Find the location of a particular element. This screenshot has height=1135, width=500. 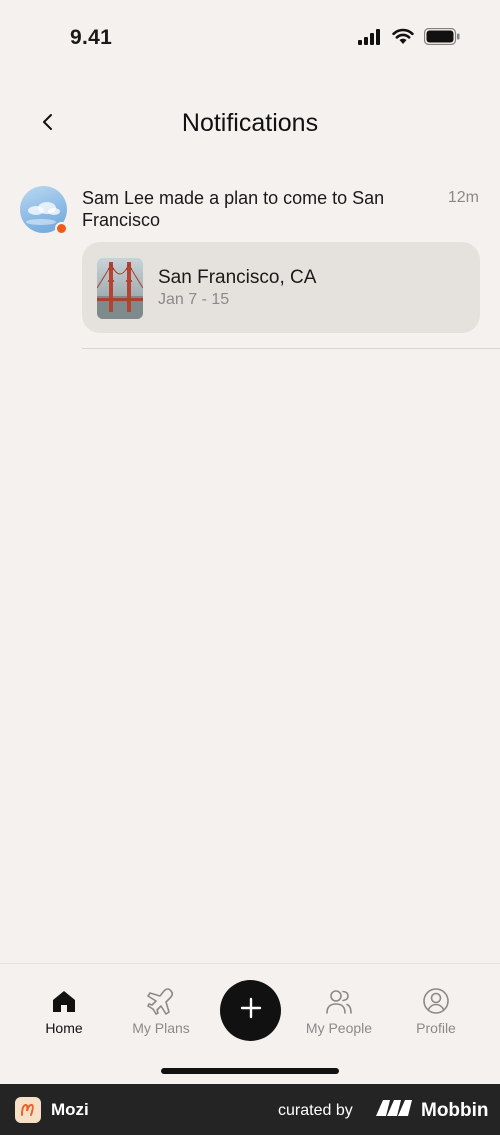

wifi-icon is located at coordinates (403, 39).